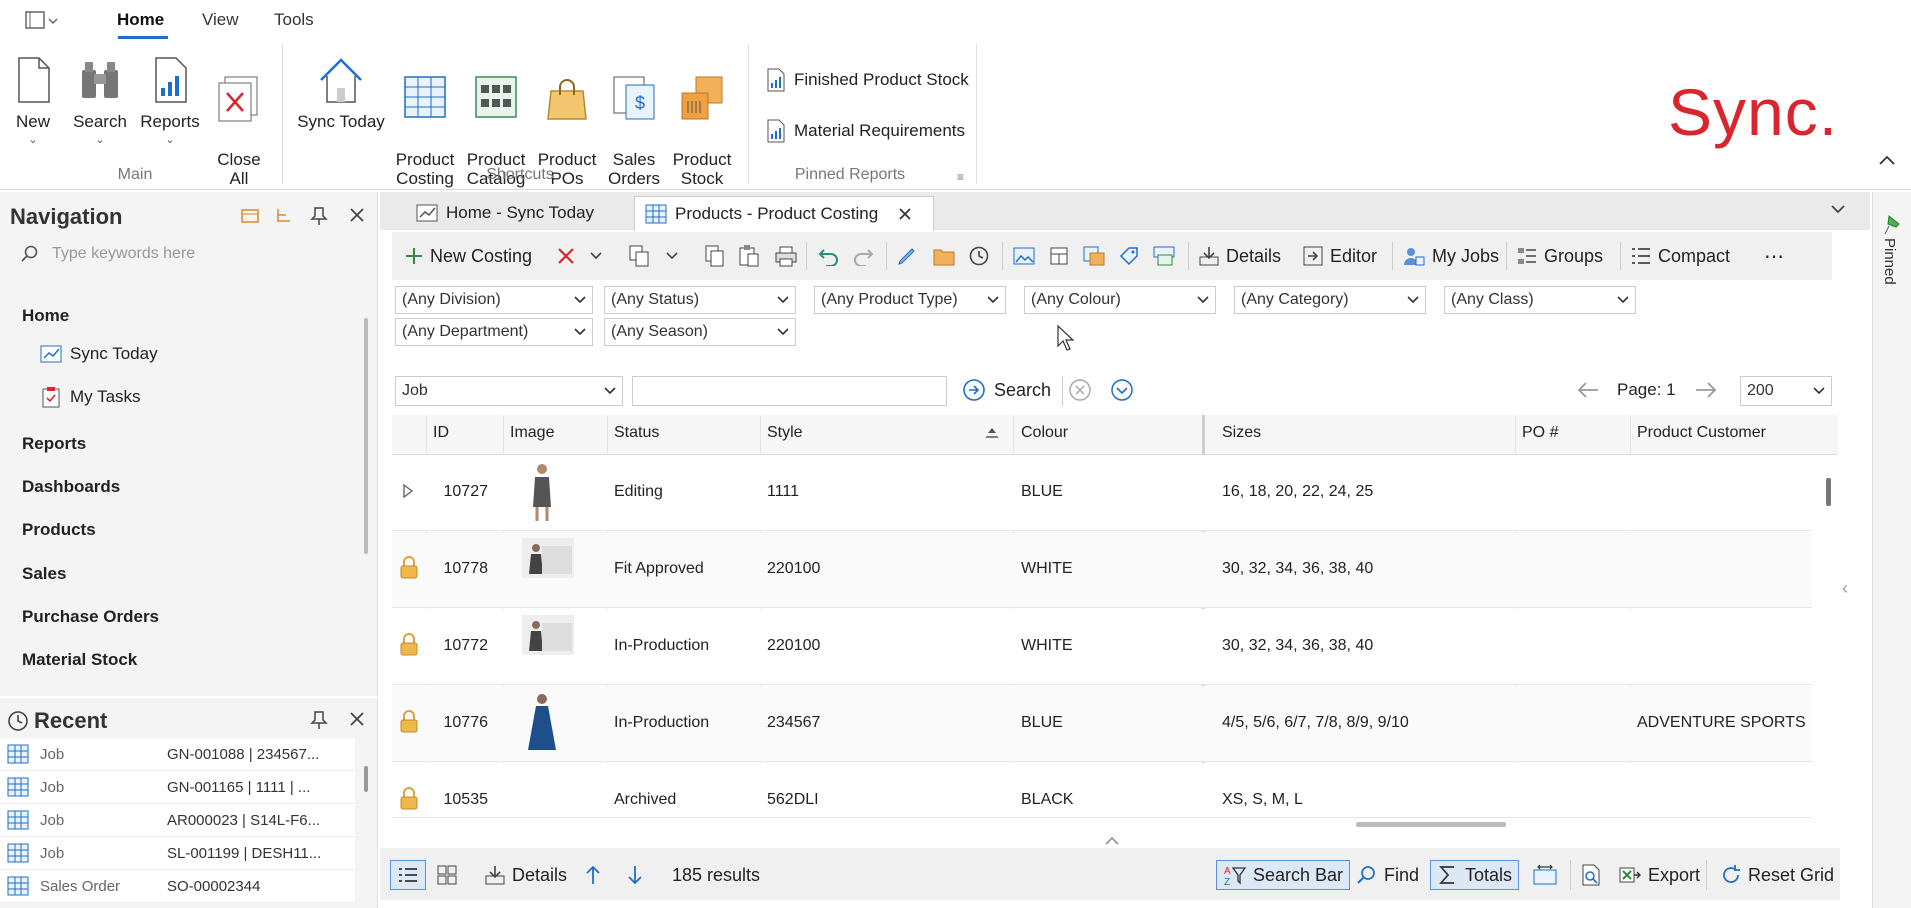 Image resolution: width=1911 pixels, height=908 pixels. Describe the element at coordinates (319, 216) in the screenshot. I see `nav-pin-icon` at that location.